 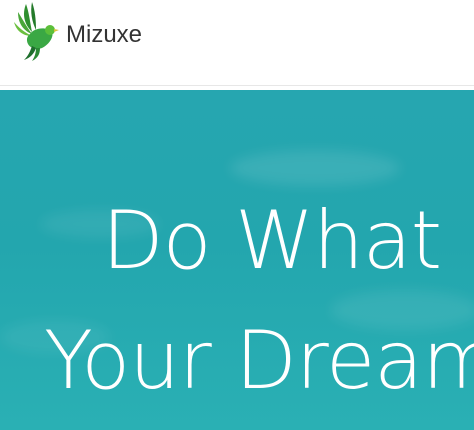 What do you see at coordinates (36, 31) in the screenshot?
I see `bird-logo-icon` at bounding box center [36, 31].